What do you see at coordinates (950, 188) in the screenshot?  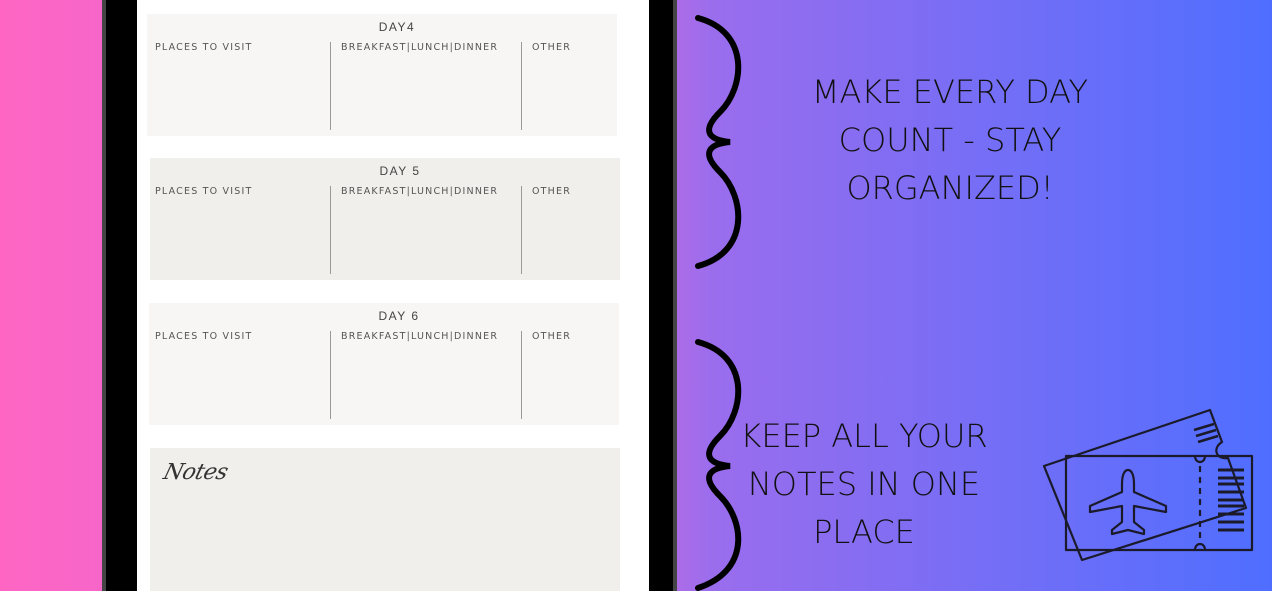 I see `tagline-line: ORGANIZED!` at bounding box center [950, 188].